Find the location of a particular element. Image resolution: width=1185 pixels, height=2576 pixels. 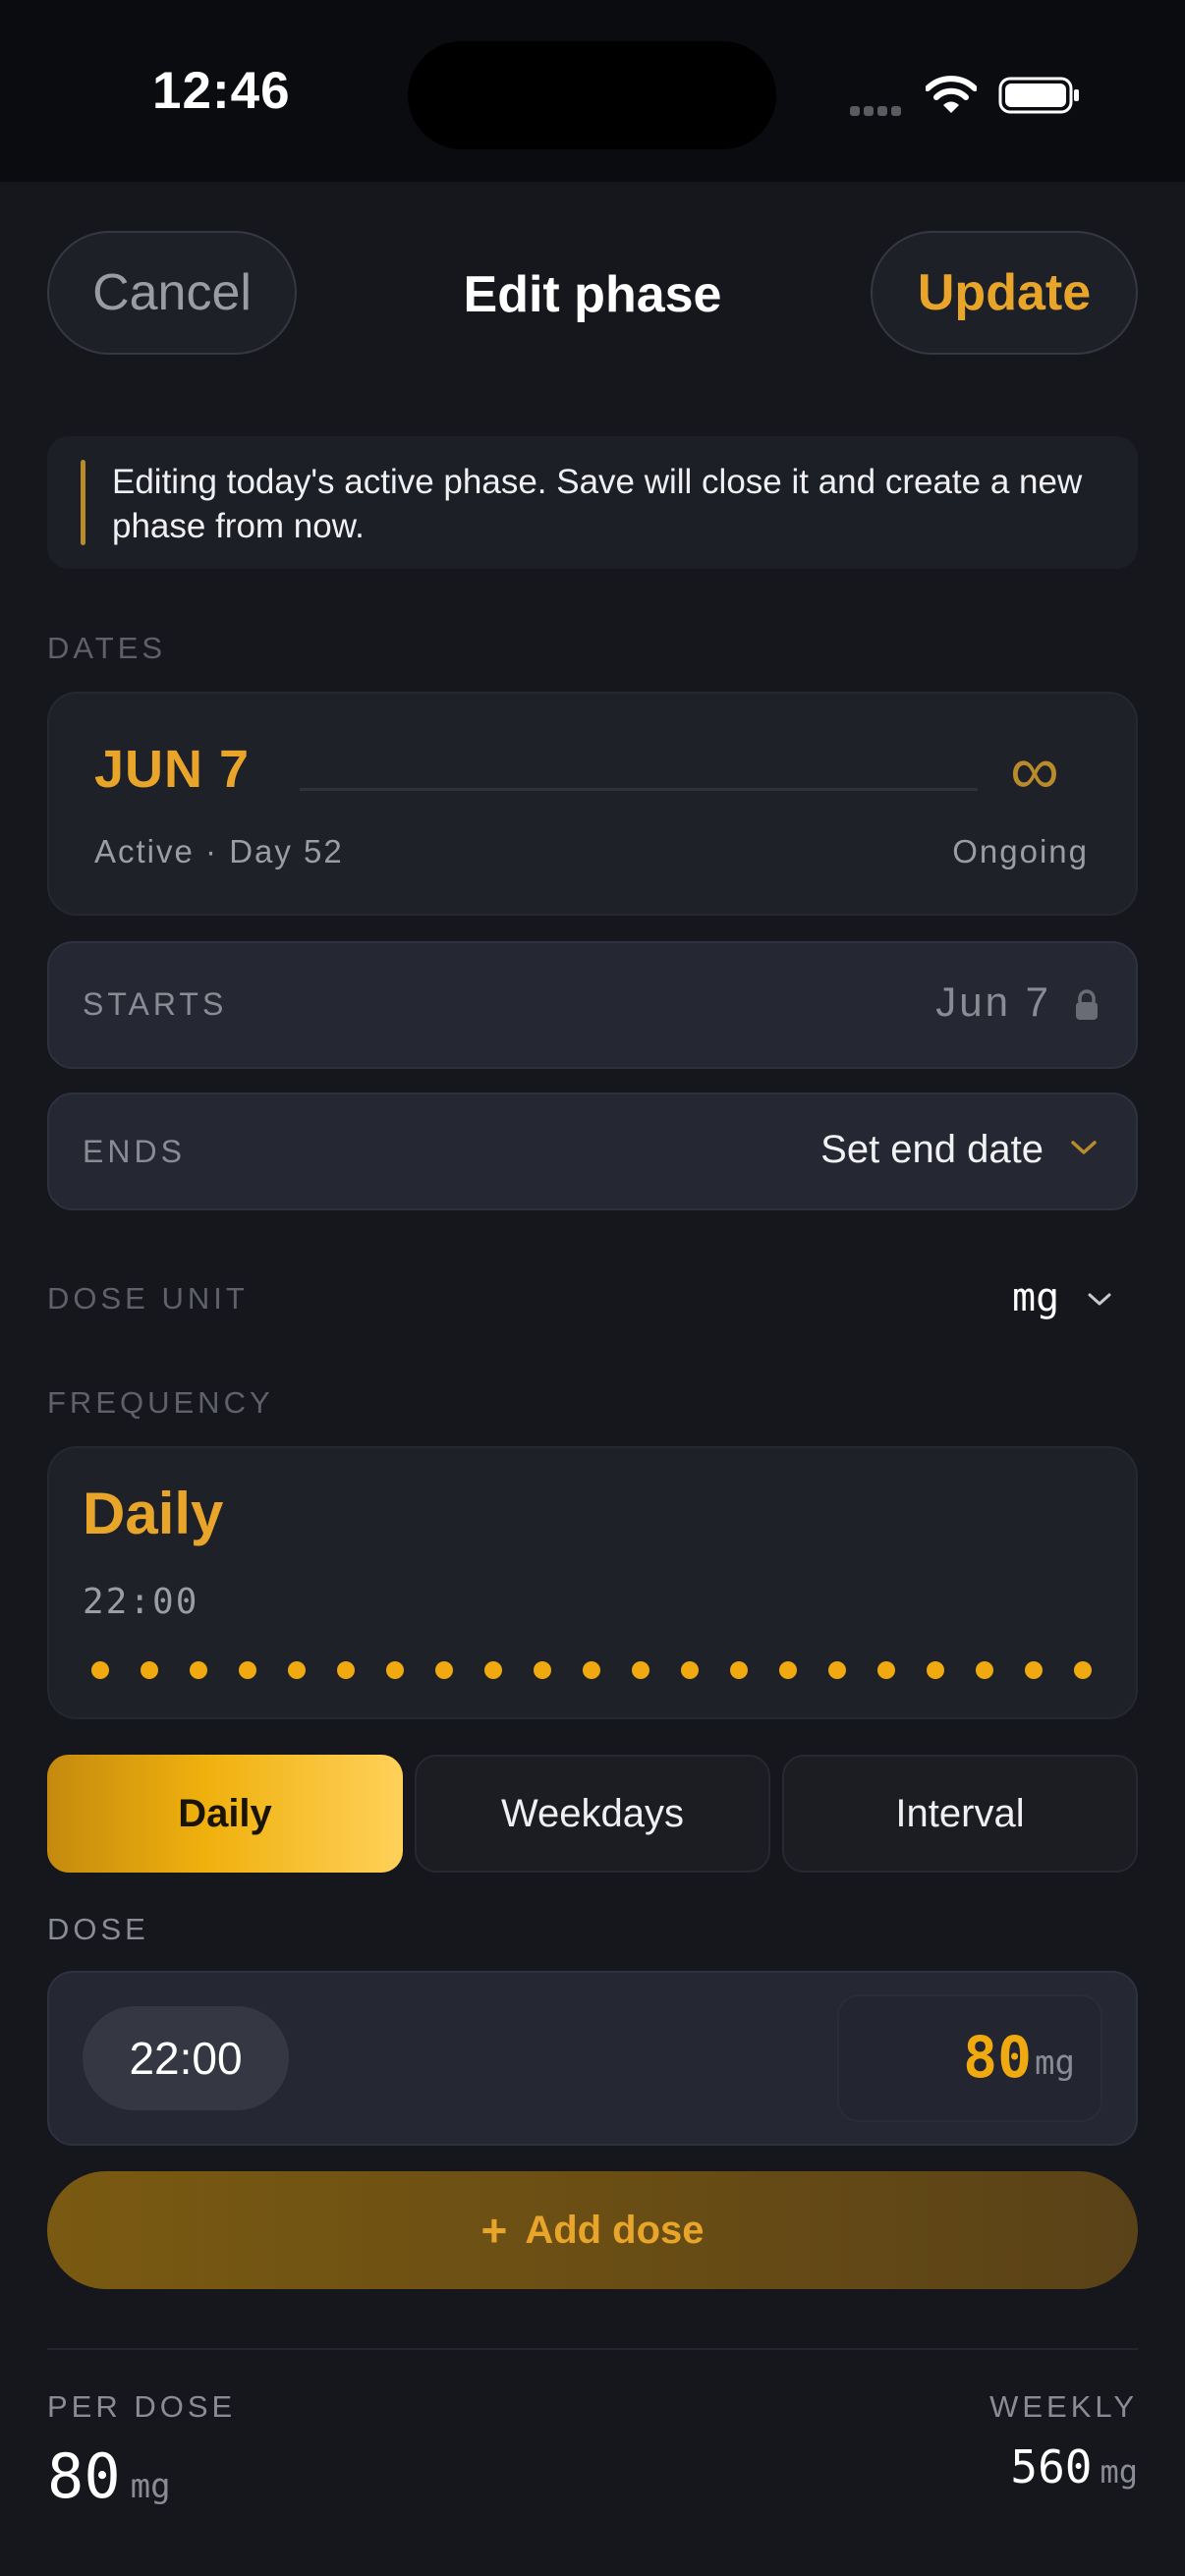

dynamic-island is located at coordinates (592, 95).